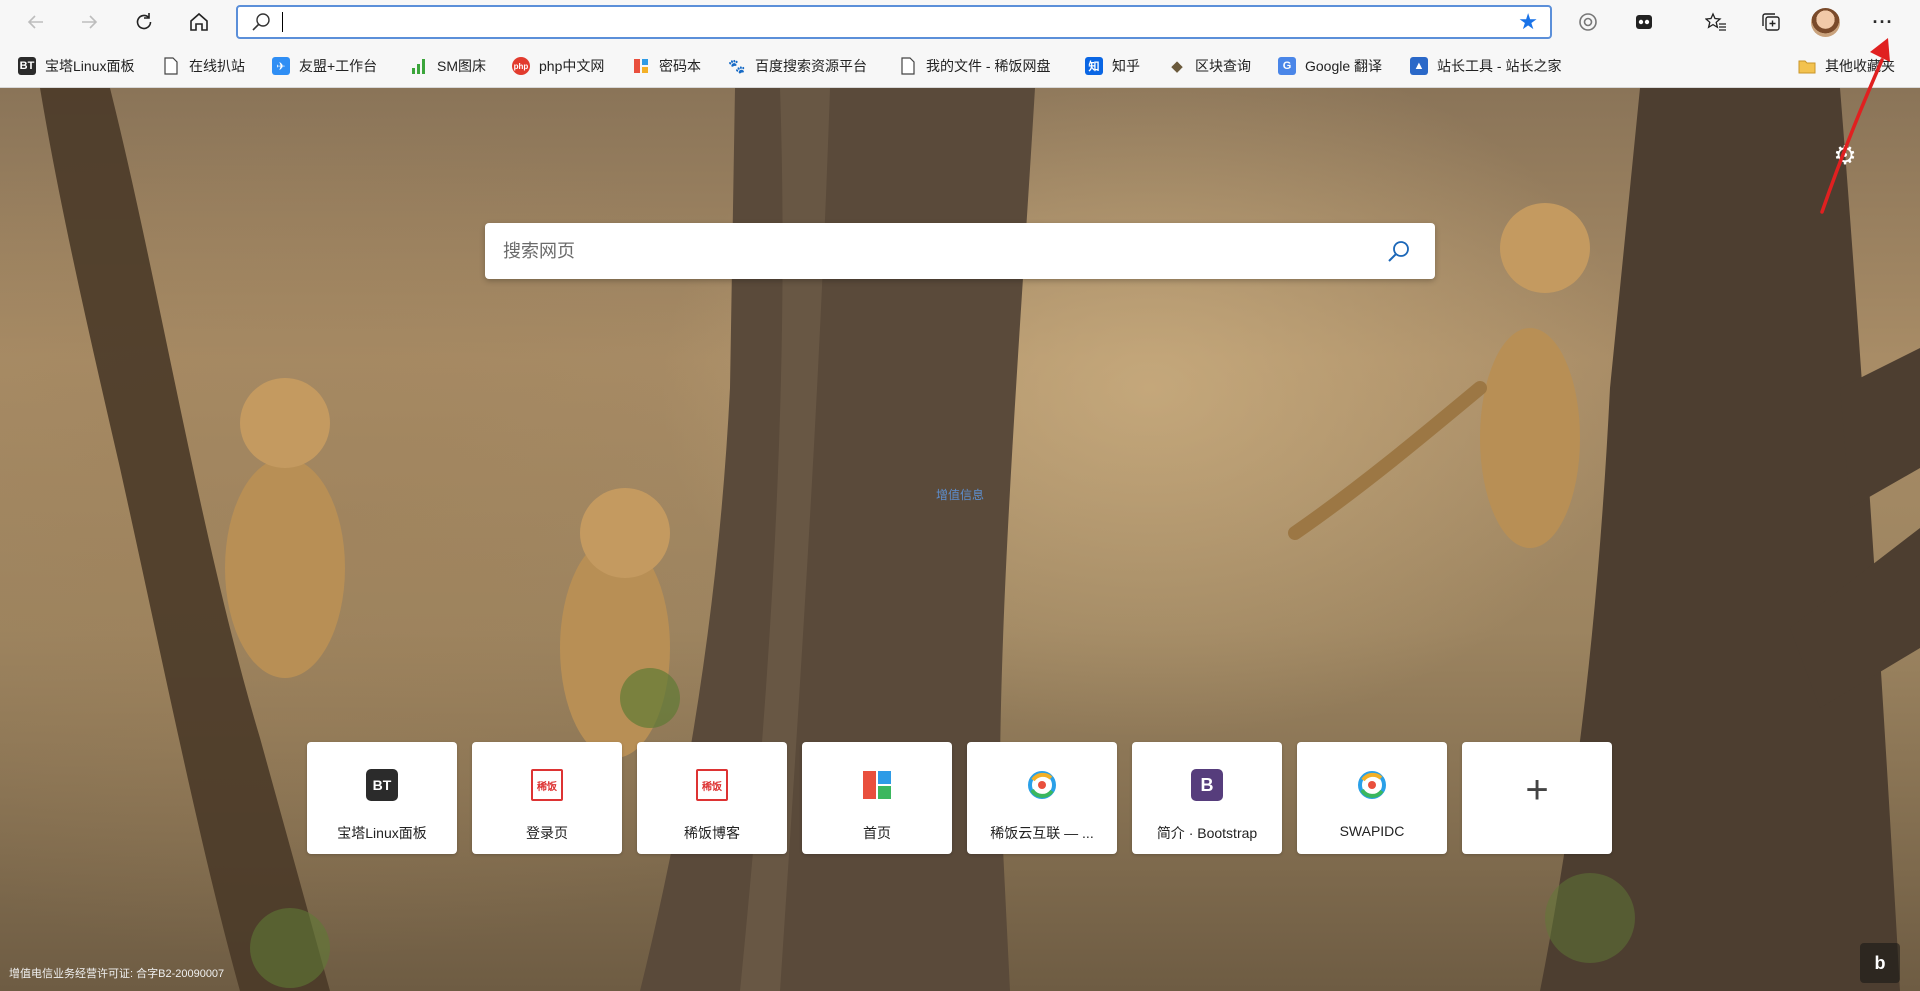 Image resolution: width=1920 pixels, height=991 pixels. Describe the element at coordinates (1499, 66) in the screenshot. I see `bookmark-label: 站长工具 - 站长之家` at that location.